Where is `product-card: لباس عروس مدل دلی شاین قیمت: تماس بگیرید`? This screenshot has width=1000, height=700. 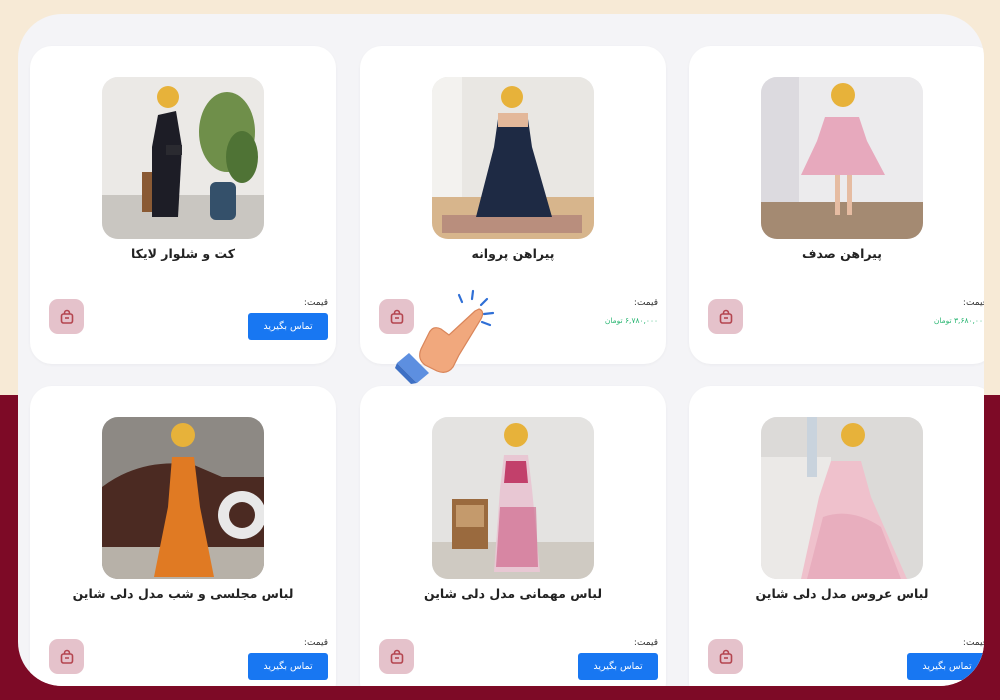
product-card: لباس عروس مدل دلی شاین قیمت: تماس بگیرید is located at coordinates (836, 536).